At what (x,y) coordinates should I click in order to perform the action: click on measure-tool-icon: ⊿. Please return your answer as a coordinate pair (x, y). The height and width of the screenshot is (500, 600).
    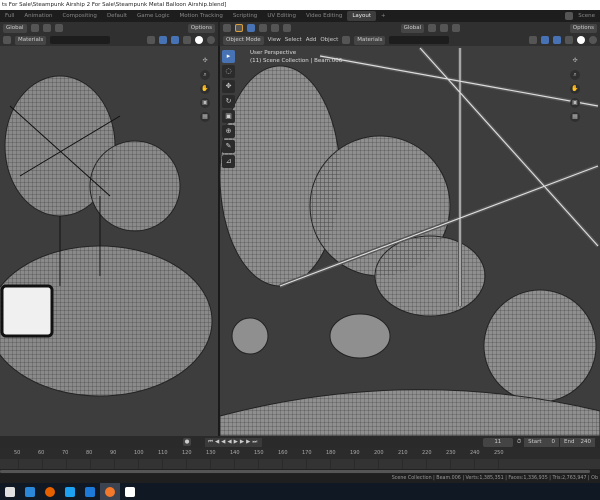
    Looking at the image, I should click on (228, 161).